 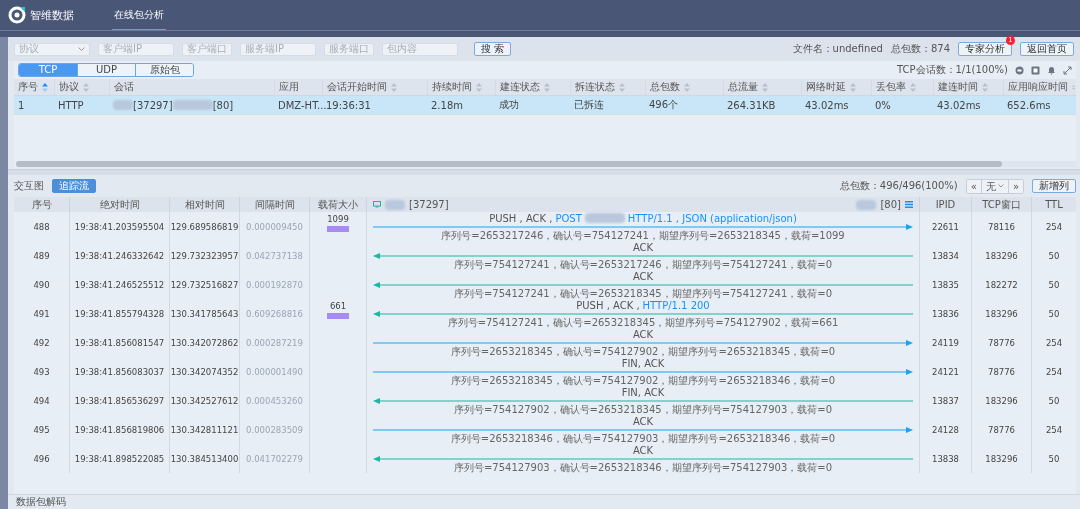 What do you see at coordinates (520, 87) in the screenshot?
I see `column-header: 建连状态` at bounding box center [520, 87].